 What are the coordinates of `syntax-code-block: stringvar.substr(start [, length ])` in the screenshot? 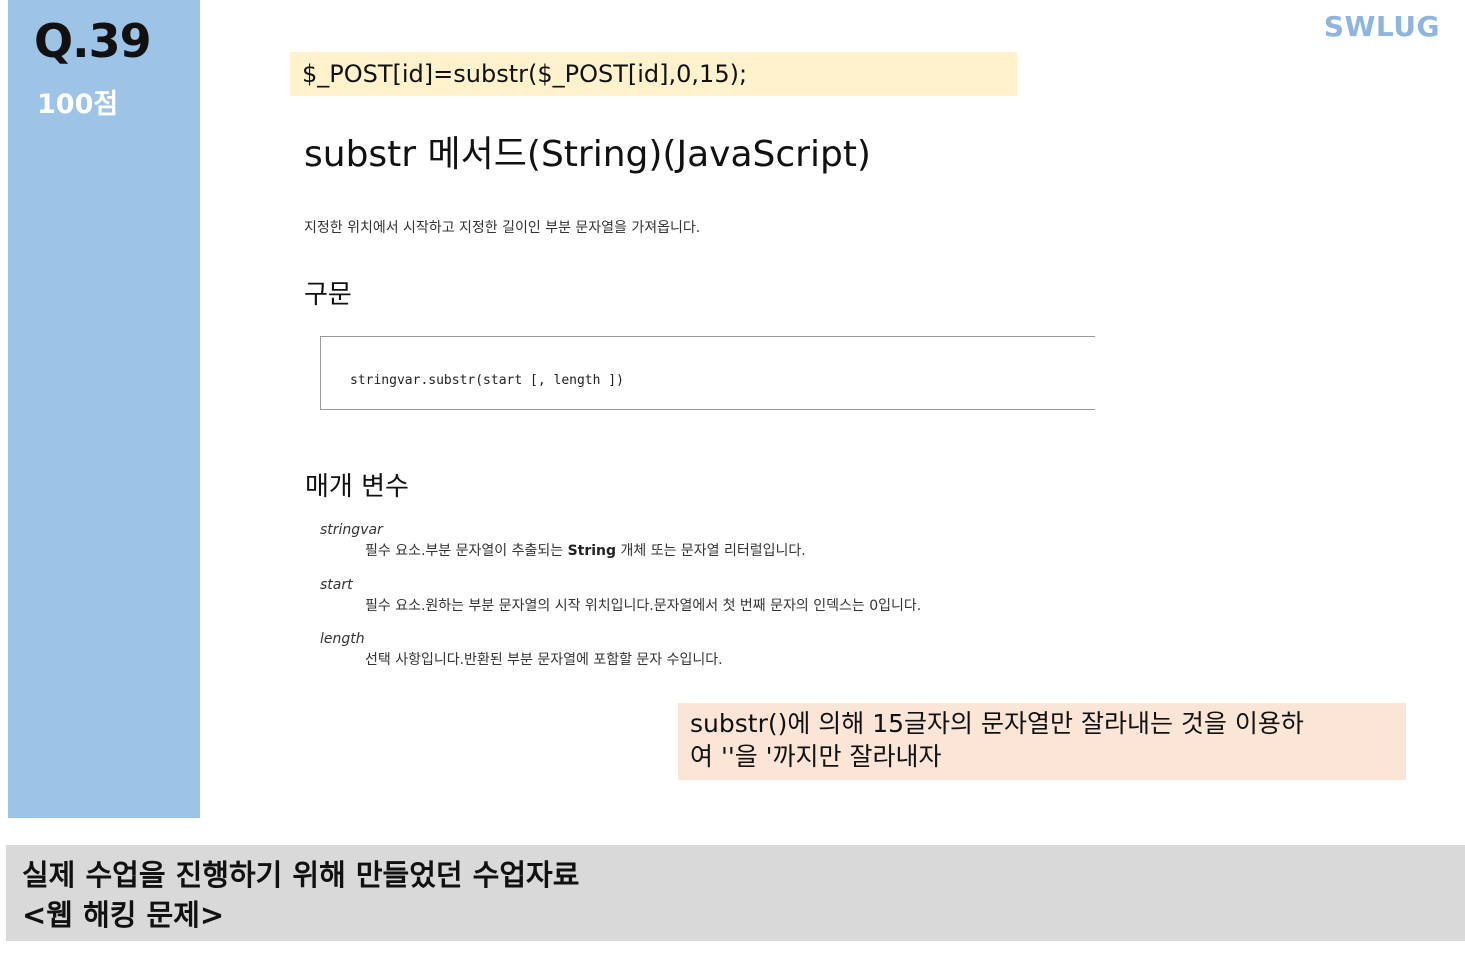 It's located at (707, 373).